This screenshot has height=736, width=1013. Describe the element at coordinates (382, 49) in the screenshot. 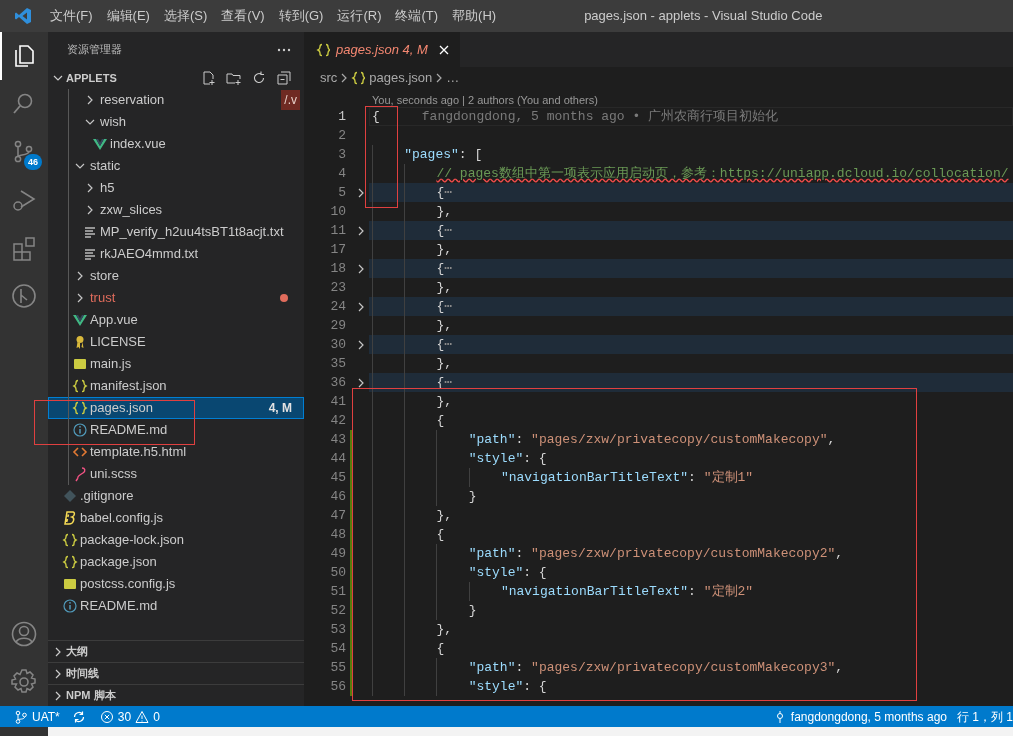

I see `editor-tab: pages.json 4, M` at that location.